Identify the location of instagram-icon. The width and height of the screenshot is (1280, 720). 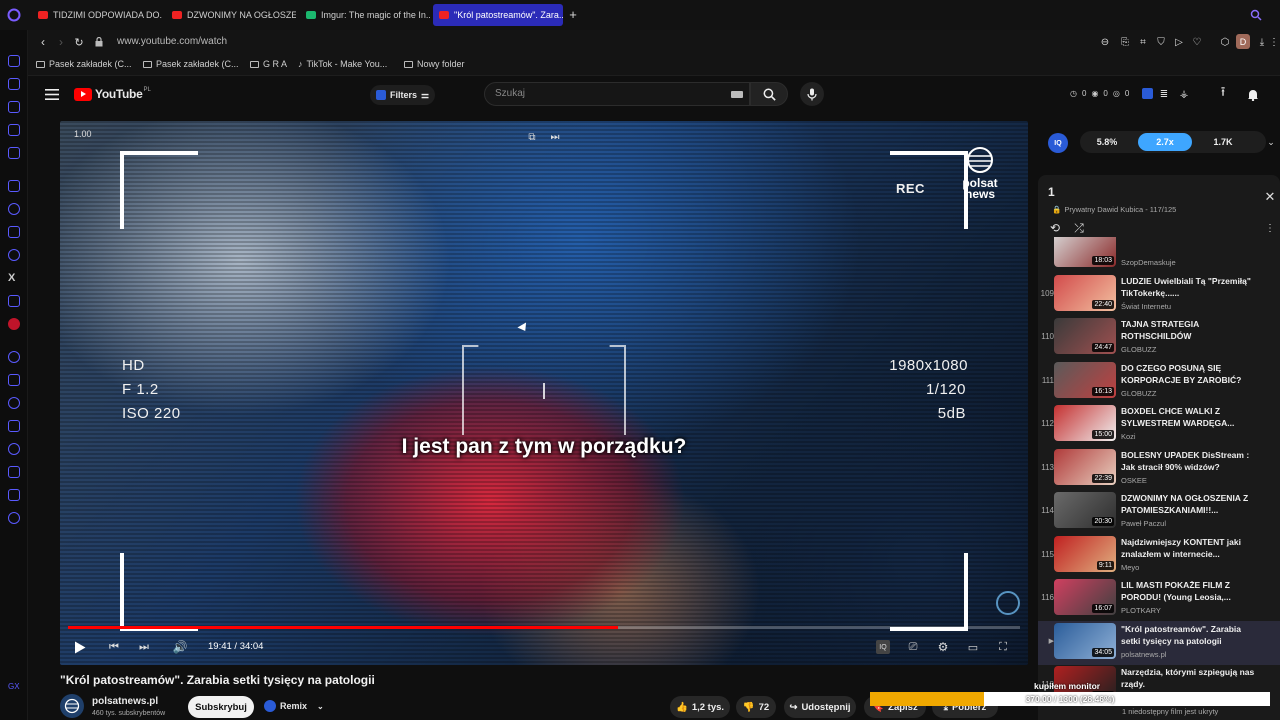
(14, 232).